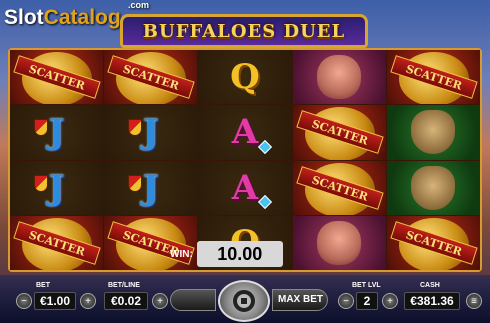  I want to click on cash-value: €381.36, so click(432, 301).